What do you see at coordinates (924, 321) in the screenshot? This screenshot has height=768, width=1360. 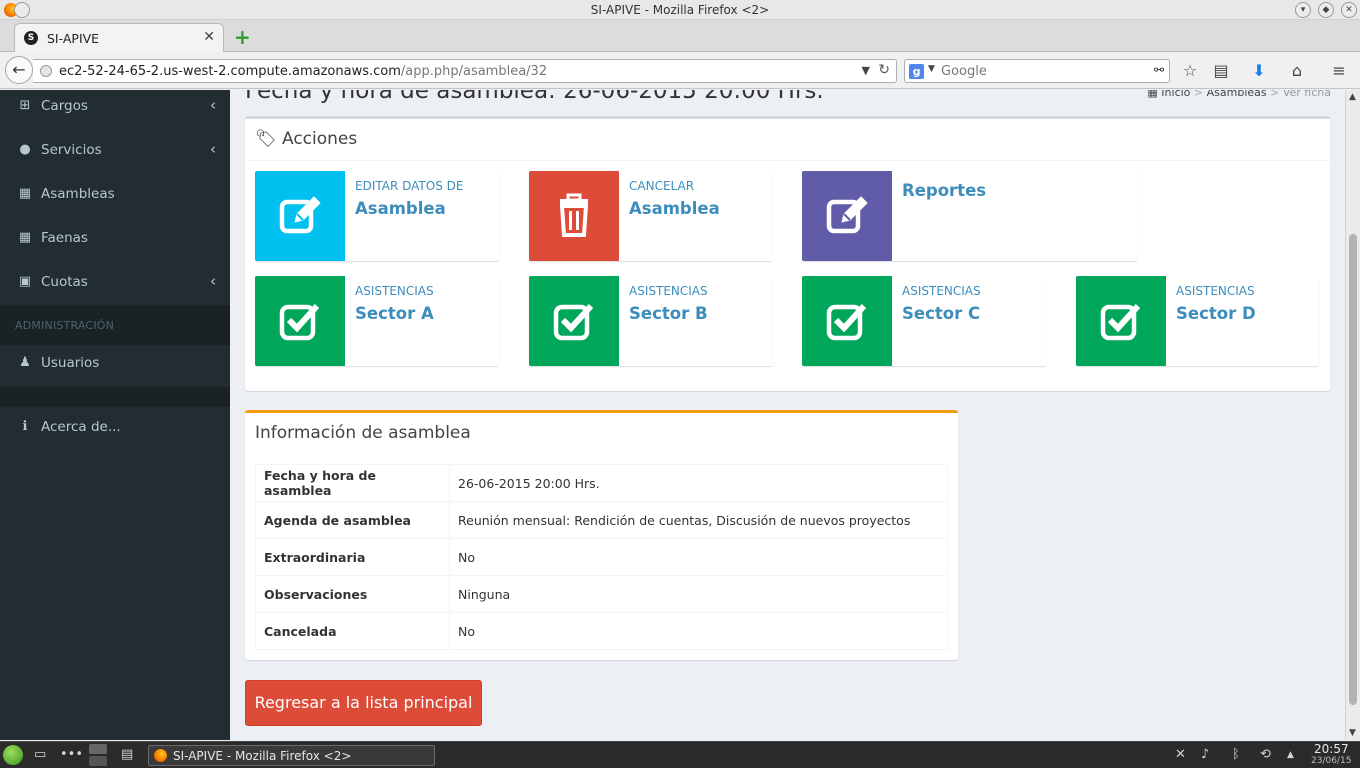 I see `attendance-sector-c-card: Asistencias Sector C` at bounding box center [924, 321].